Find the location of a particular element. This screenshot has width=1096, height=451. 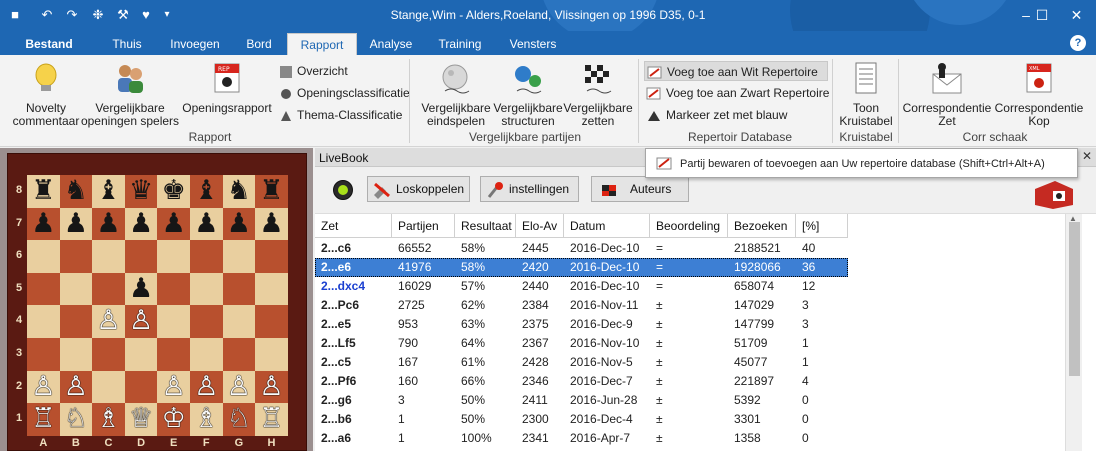

repertoire-database-icon is located at coordinates (1054, 194).